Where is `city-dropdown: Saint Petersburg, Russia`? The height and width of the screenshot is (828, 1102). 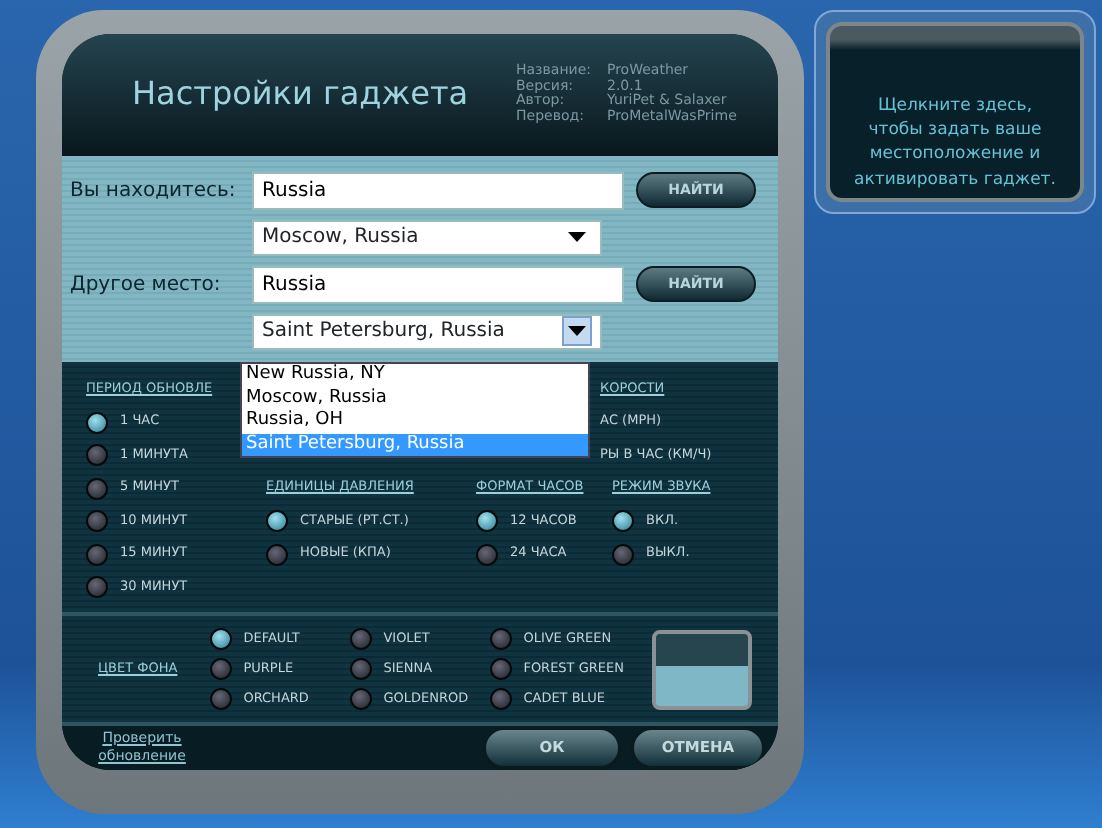 city-dropdown: Saint Petersburg, Russia is located at coordinates (427, 331).